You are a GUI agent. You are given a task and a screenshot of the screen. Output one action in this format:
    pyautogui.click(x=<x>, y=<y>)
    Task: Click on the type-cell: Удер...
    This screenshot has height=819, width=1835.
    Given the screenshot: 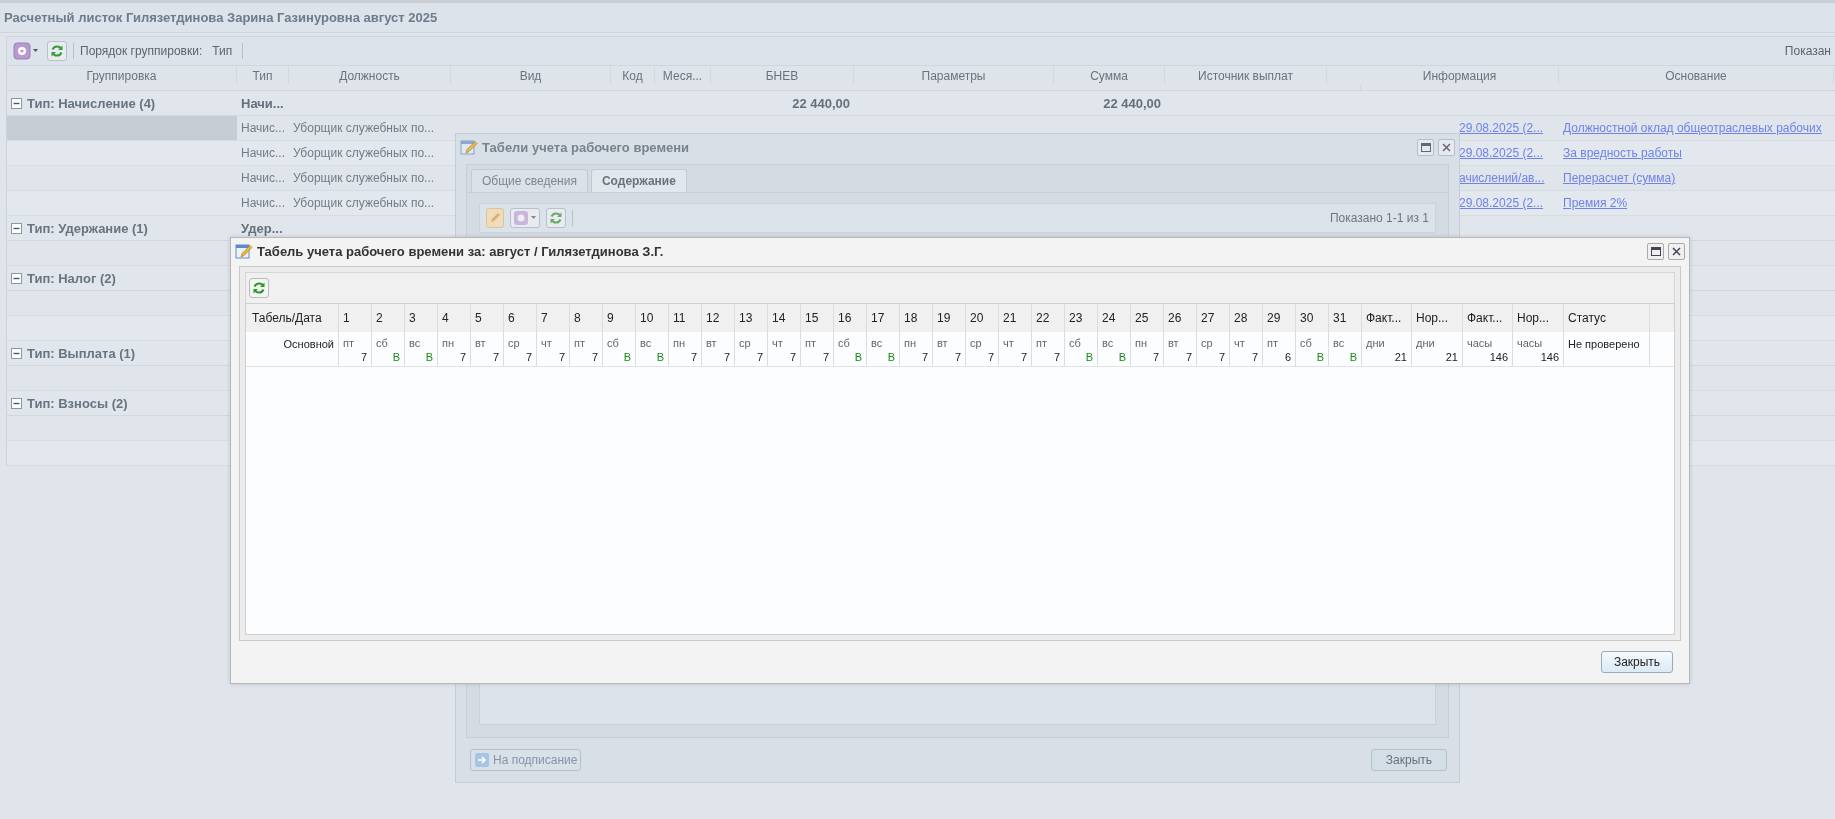 What is the action you would take?
    pyautogui.click(x=262, y=228)
    